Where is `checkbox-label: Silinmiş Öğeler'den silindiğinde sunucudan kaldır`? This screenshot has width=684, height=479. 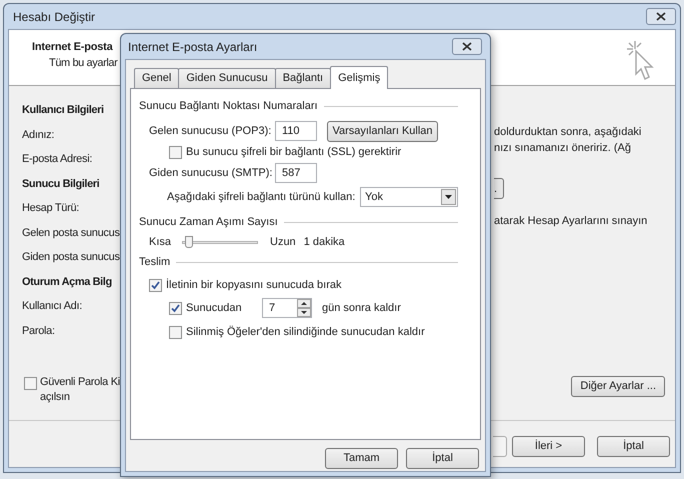 checkbox-label: Silinmiş Öğeler'den silindiğinde sunucudan kaldır is located at coordinates (305, 332).